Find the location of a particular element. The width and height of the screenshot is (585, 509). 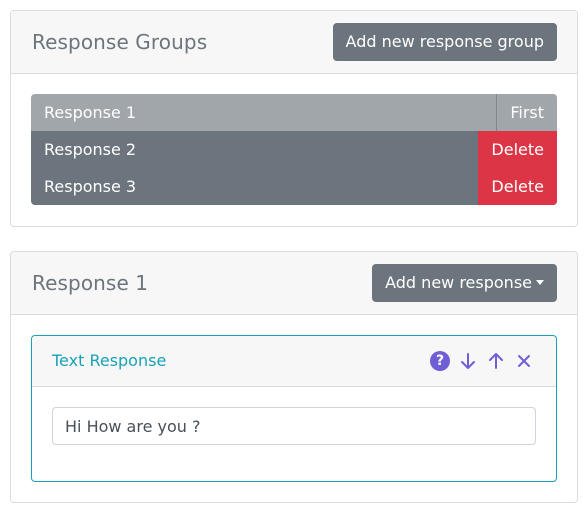

add-response-dropdown-button: Add new response is located at coordinates (464, 283).